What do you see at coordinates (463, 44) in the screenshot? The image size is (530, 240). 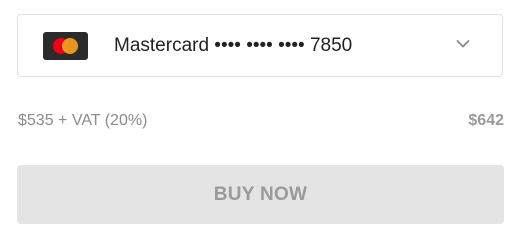 I see `chevron-down-icon` at bounding box center [463, 44].